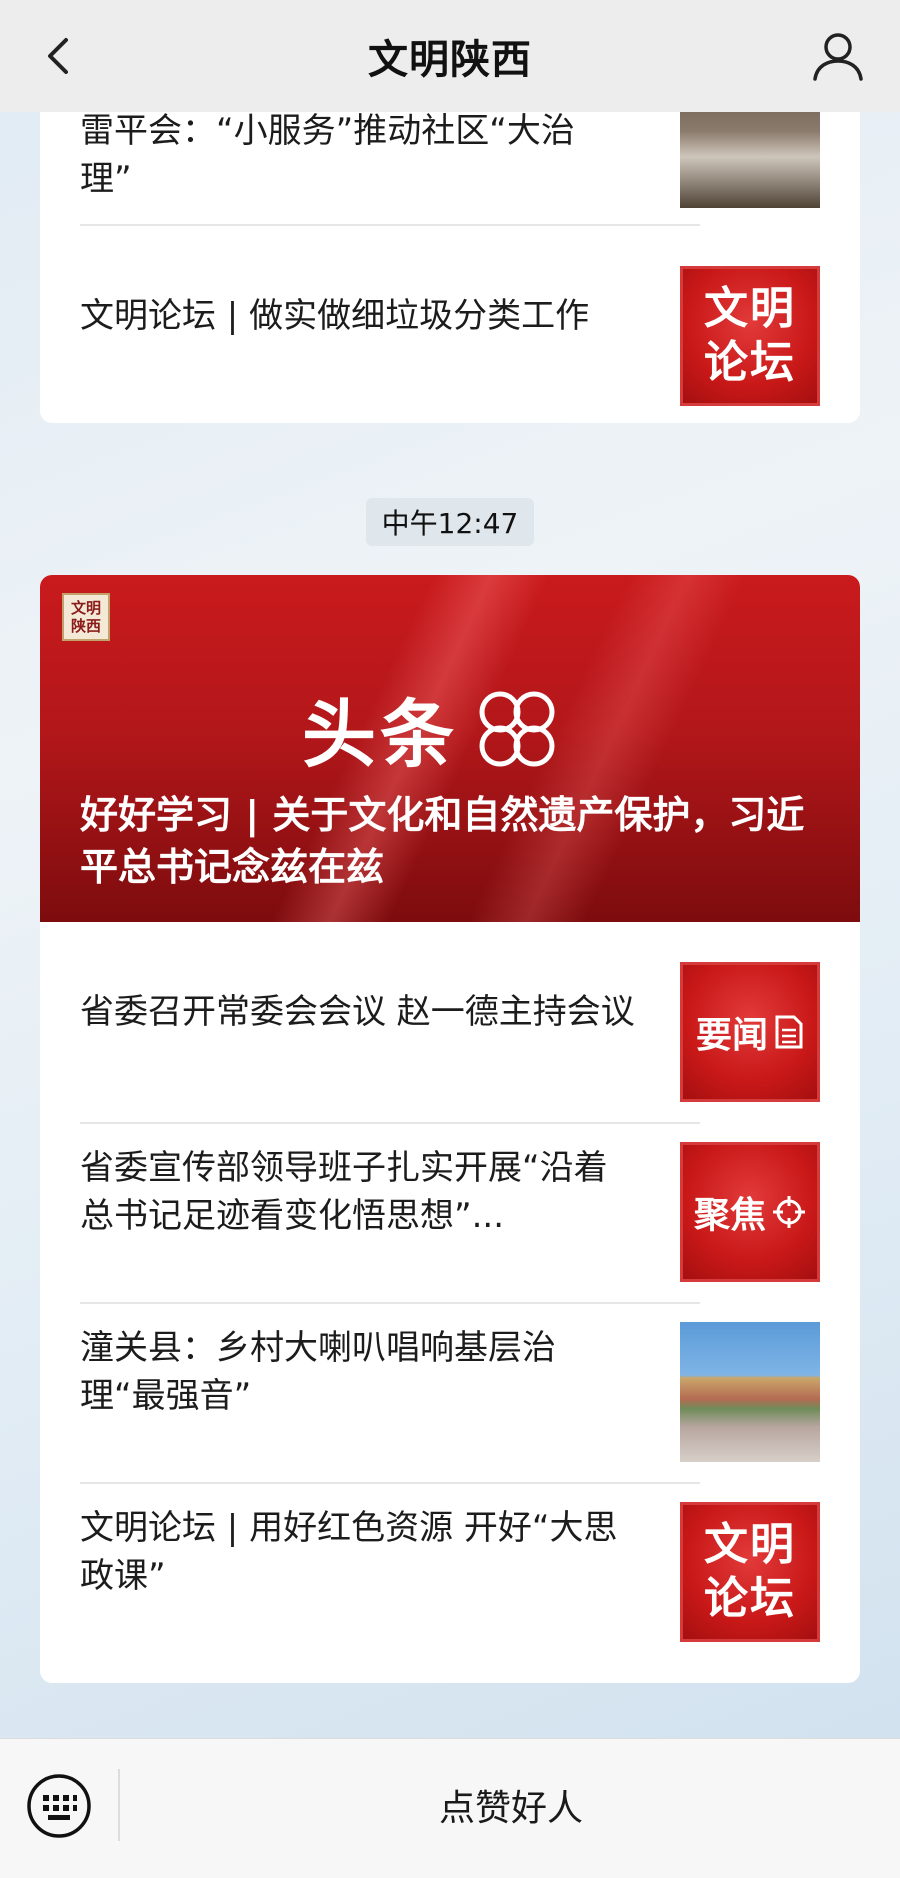 The height and width of the screenshot is (1878, 900). I want to click on list-item: 文明论坛 | 做实做细垃圾分类工作 文明 论坛, so click(450, 316).